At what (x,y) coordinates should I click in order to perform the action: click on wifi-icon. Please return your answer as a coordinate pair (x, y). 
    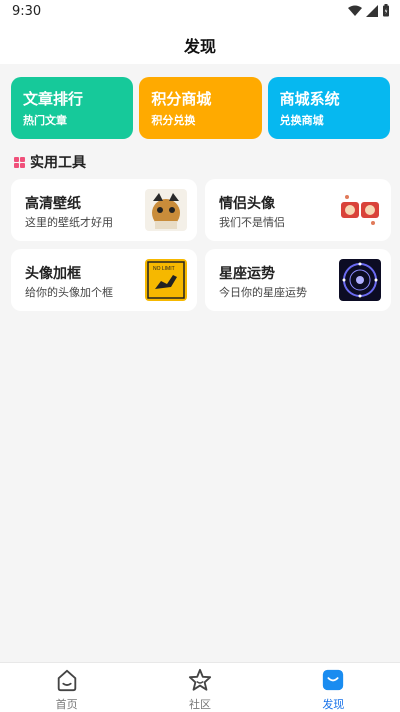
    Looking at the image, I should click on (355, 10).